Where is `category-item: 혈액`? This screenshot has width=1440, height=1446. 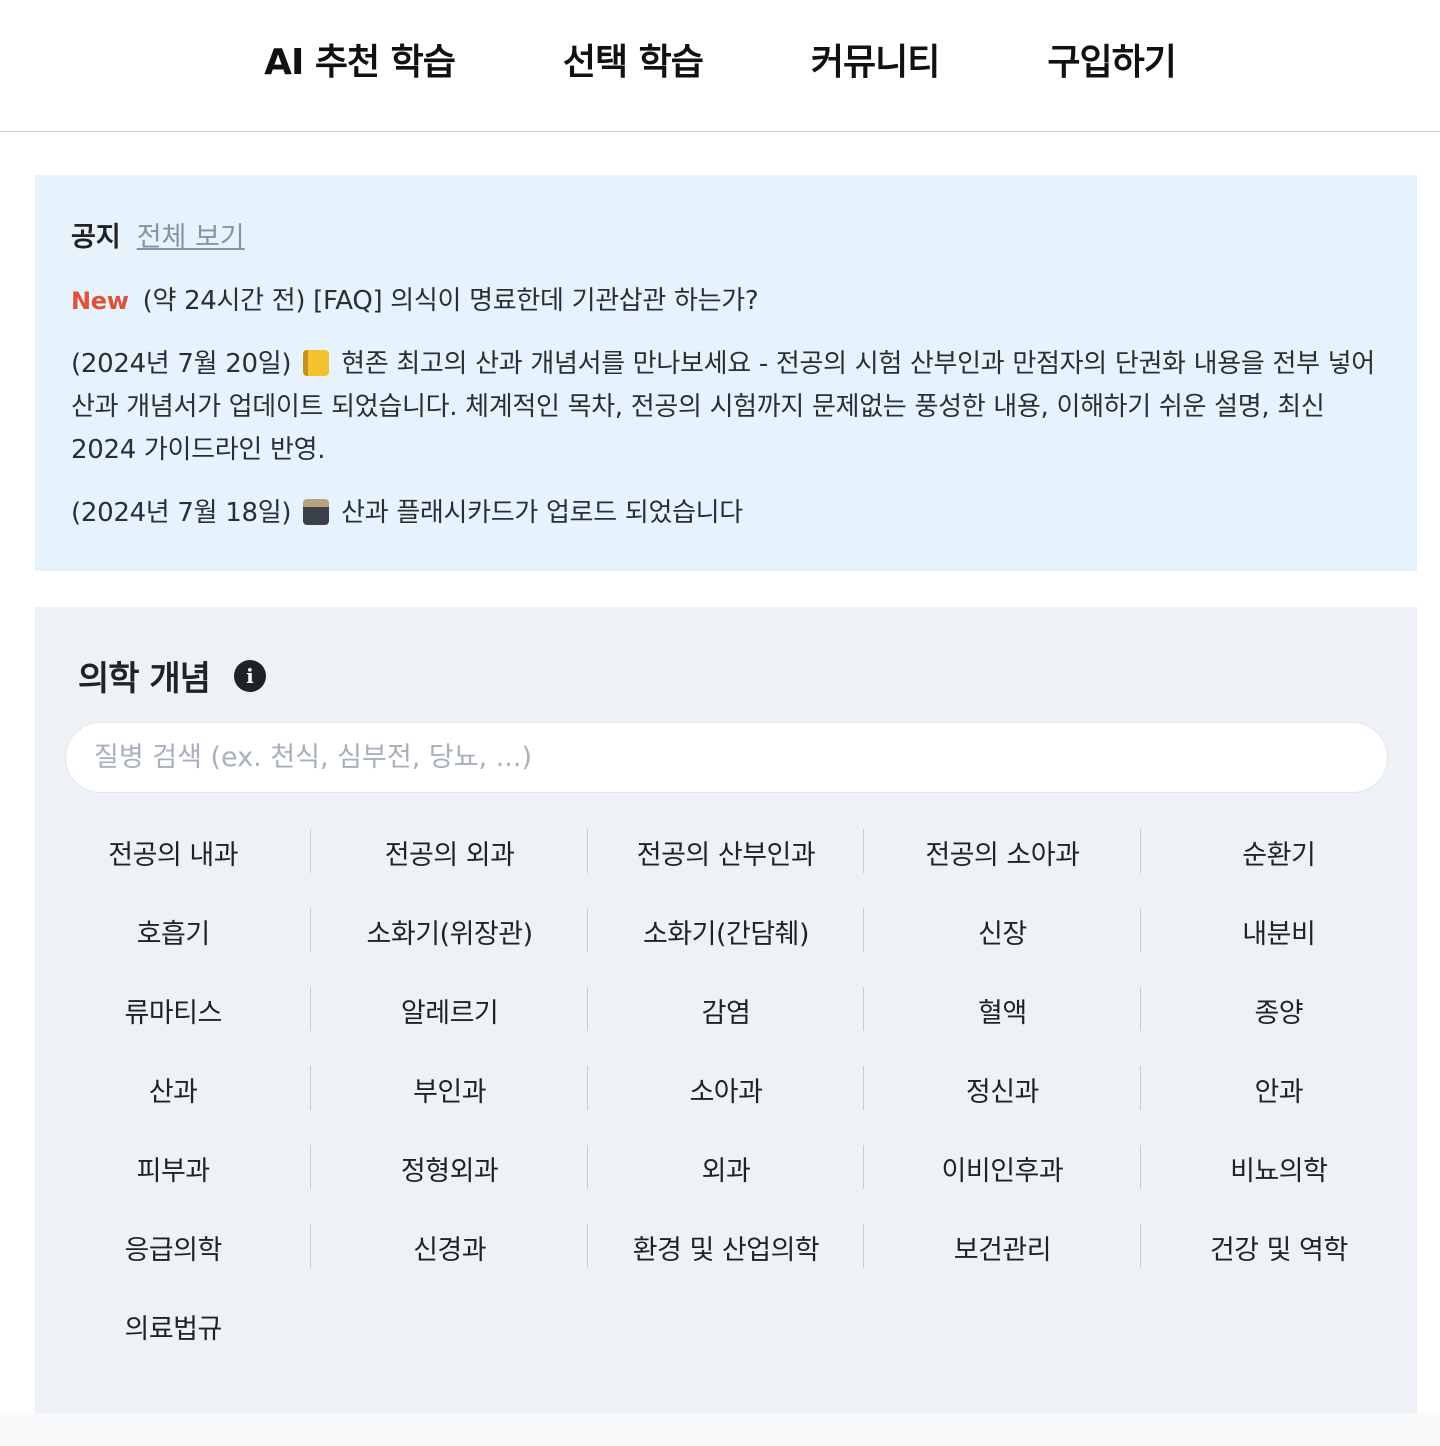
category-item: 혈액 is located at coordinates (1003, 1026).